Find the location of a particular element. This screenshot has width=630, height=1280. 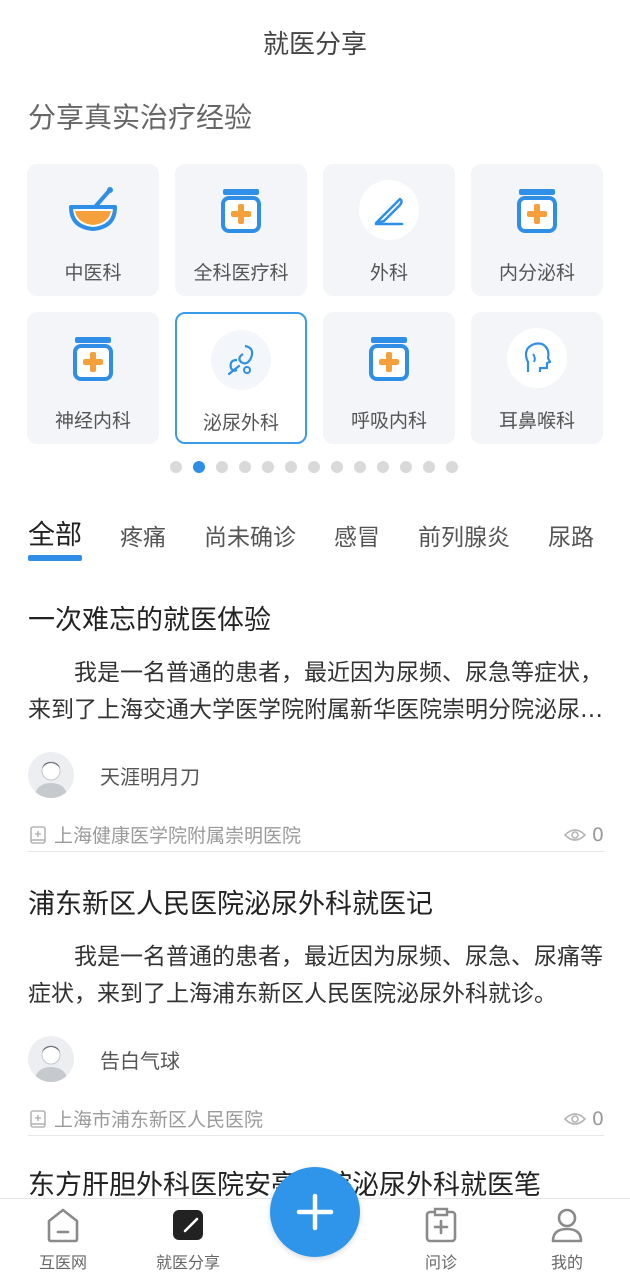

tab-all: 全部 is located at coordinates (55, 535).